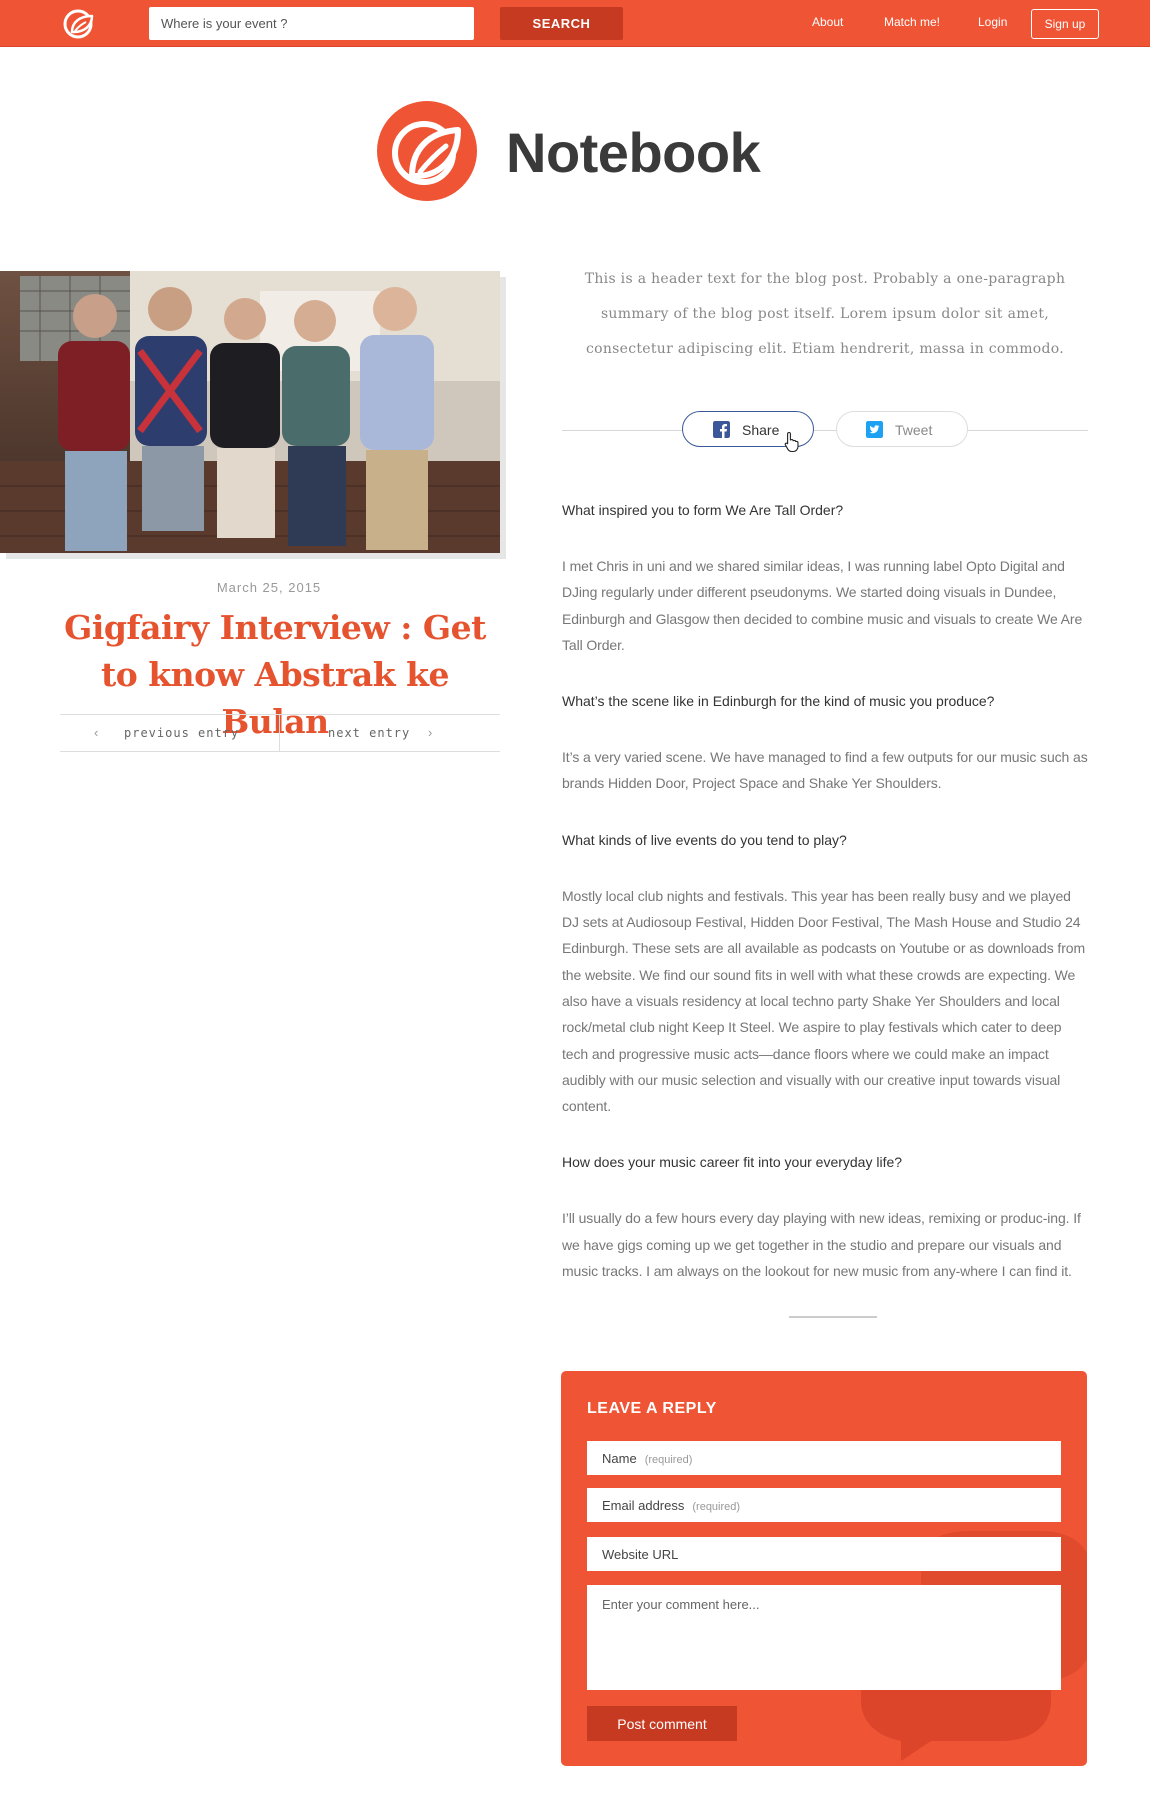  Describe the element at coordinates (721, 429) in the screenshot. I see `facebook-icon` at that location.